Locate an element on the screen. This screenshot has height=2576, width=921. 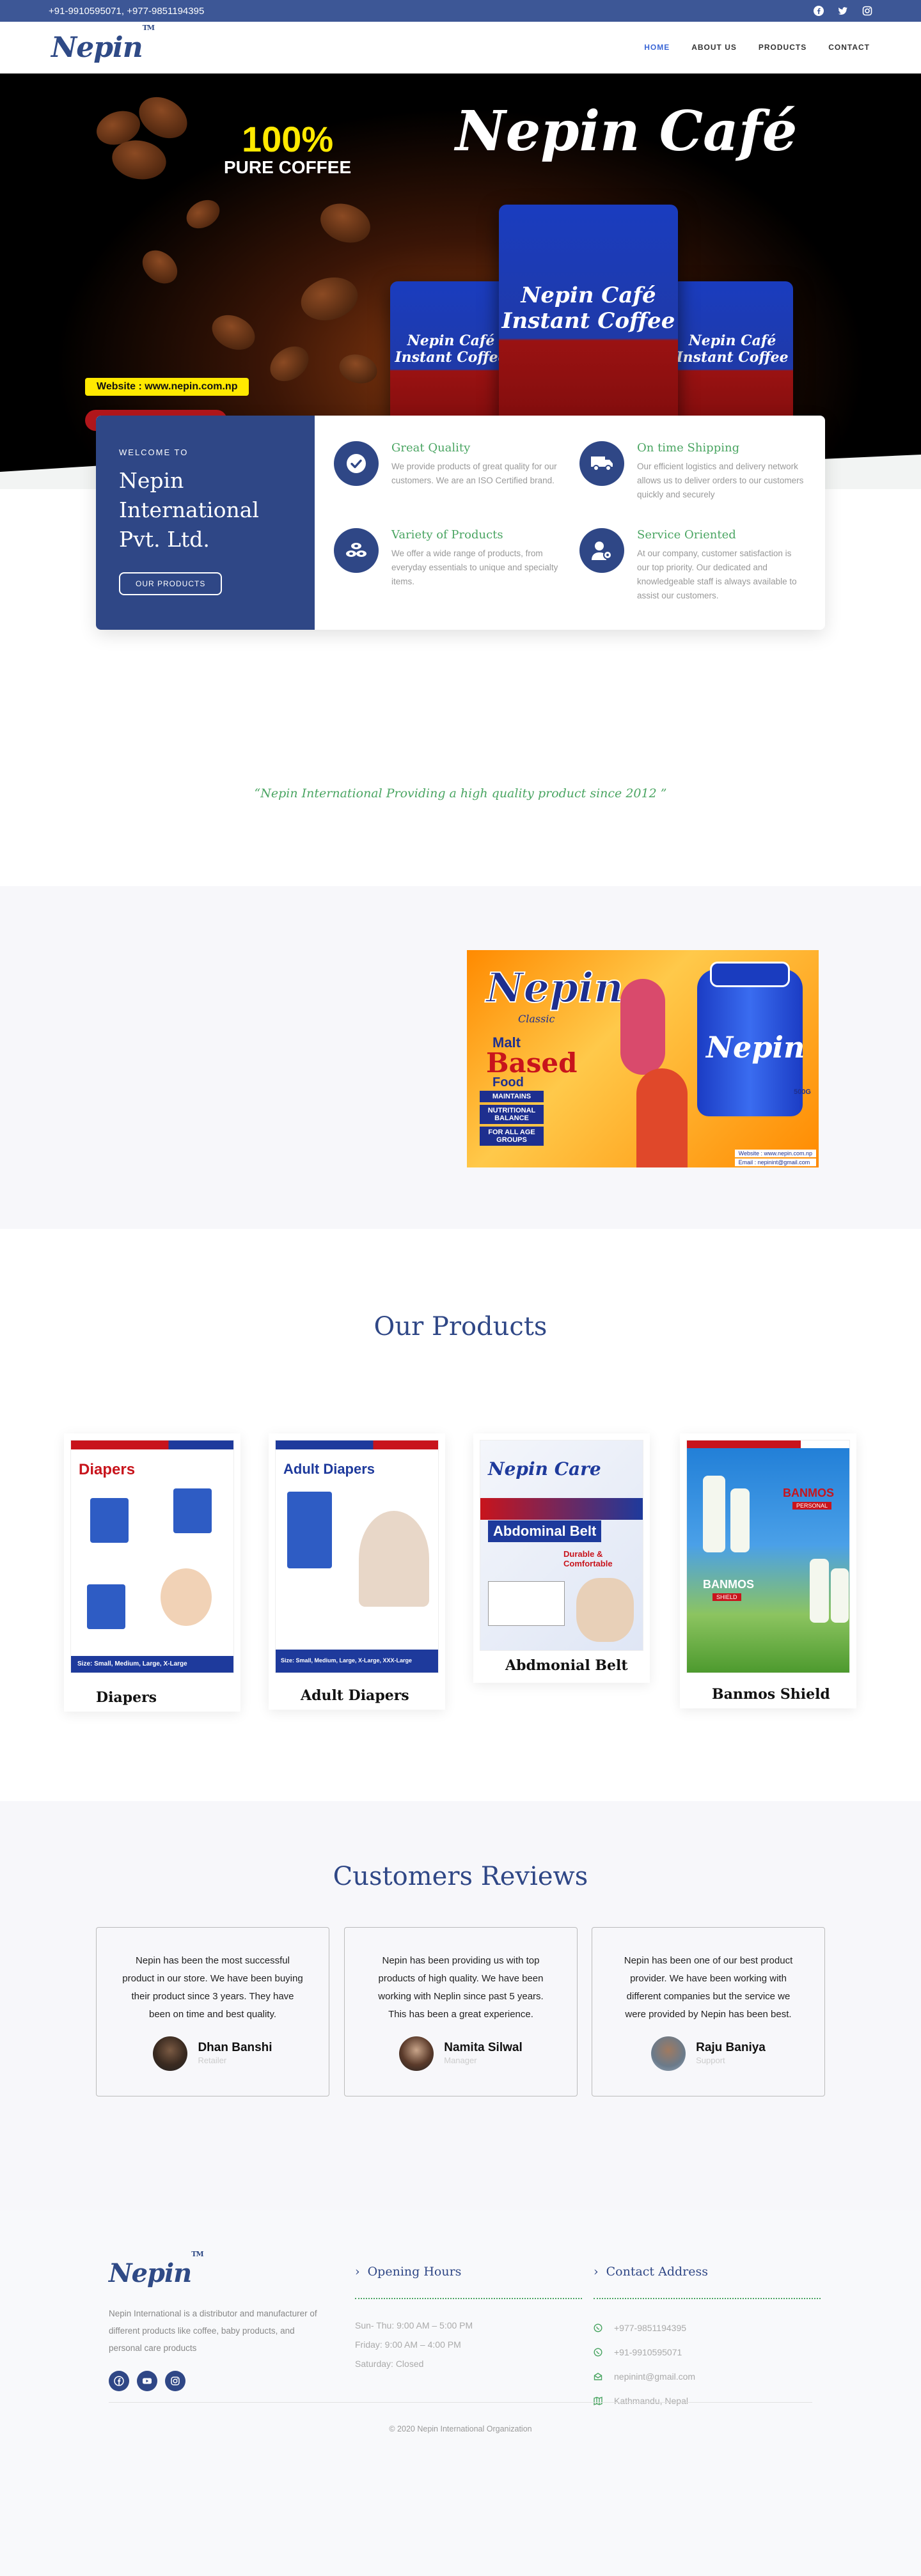
chevron-right-icon: › is located at coordinates (357, 2272).